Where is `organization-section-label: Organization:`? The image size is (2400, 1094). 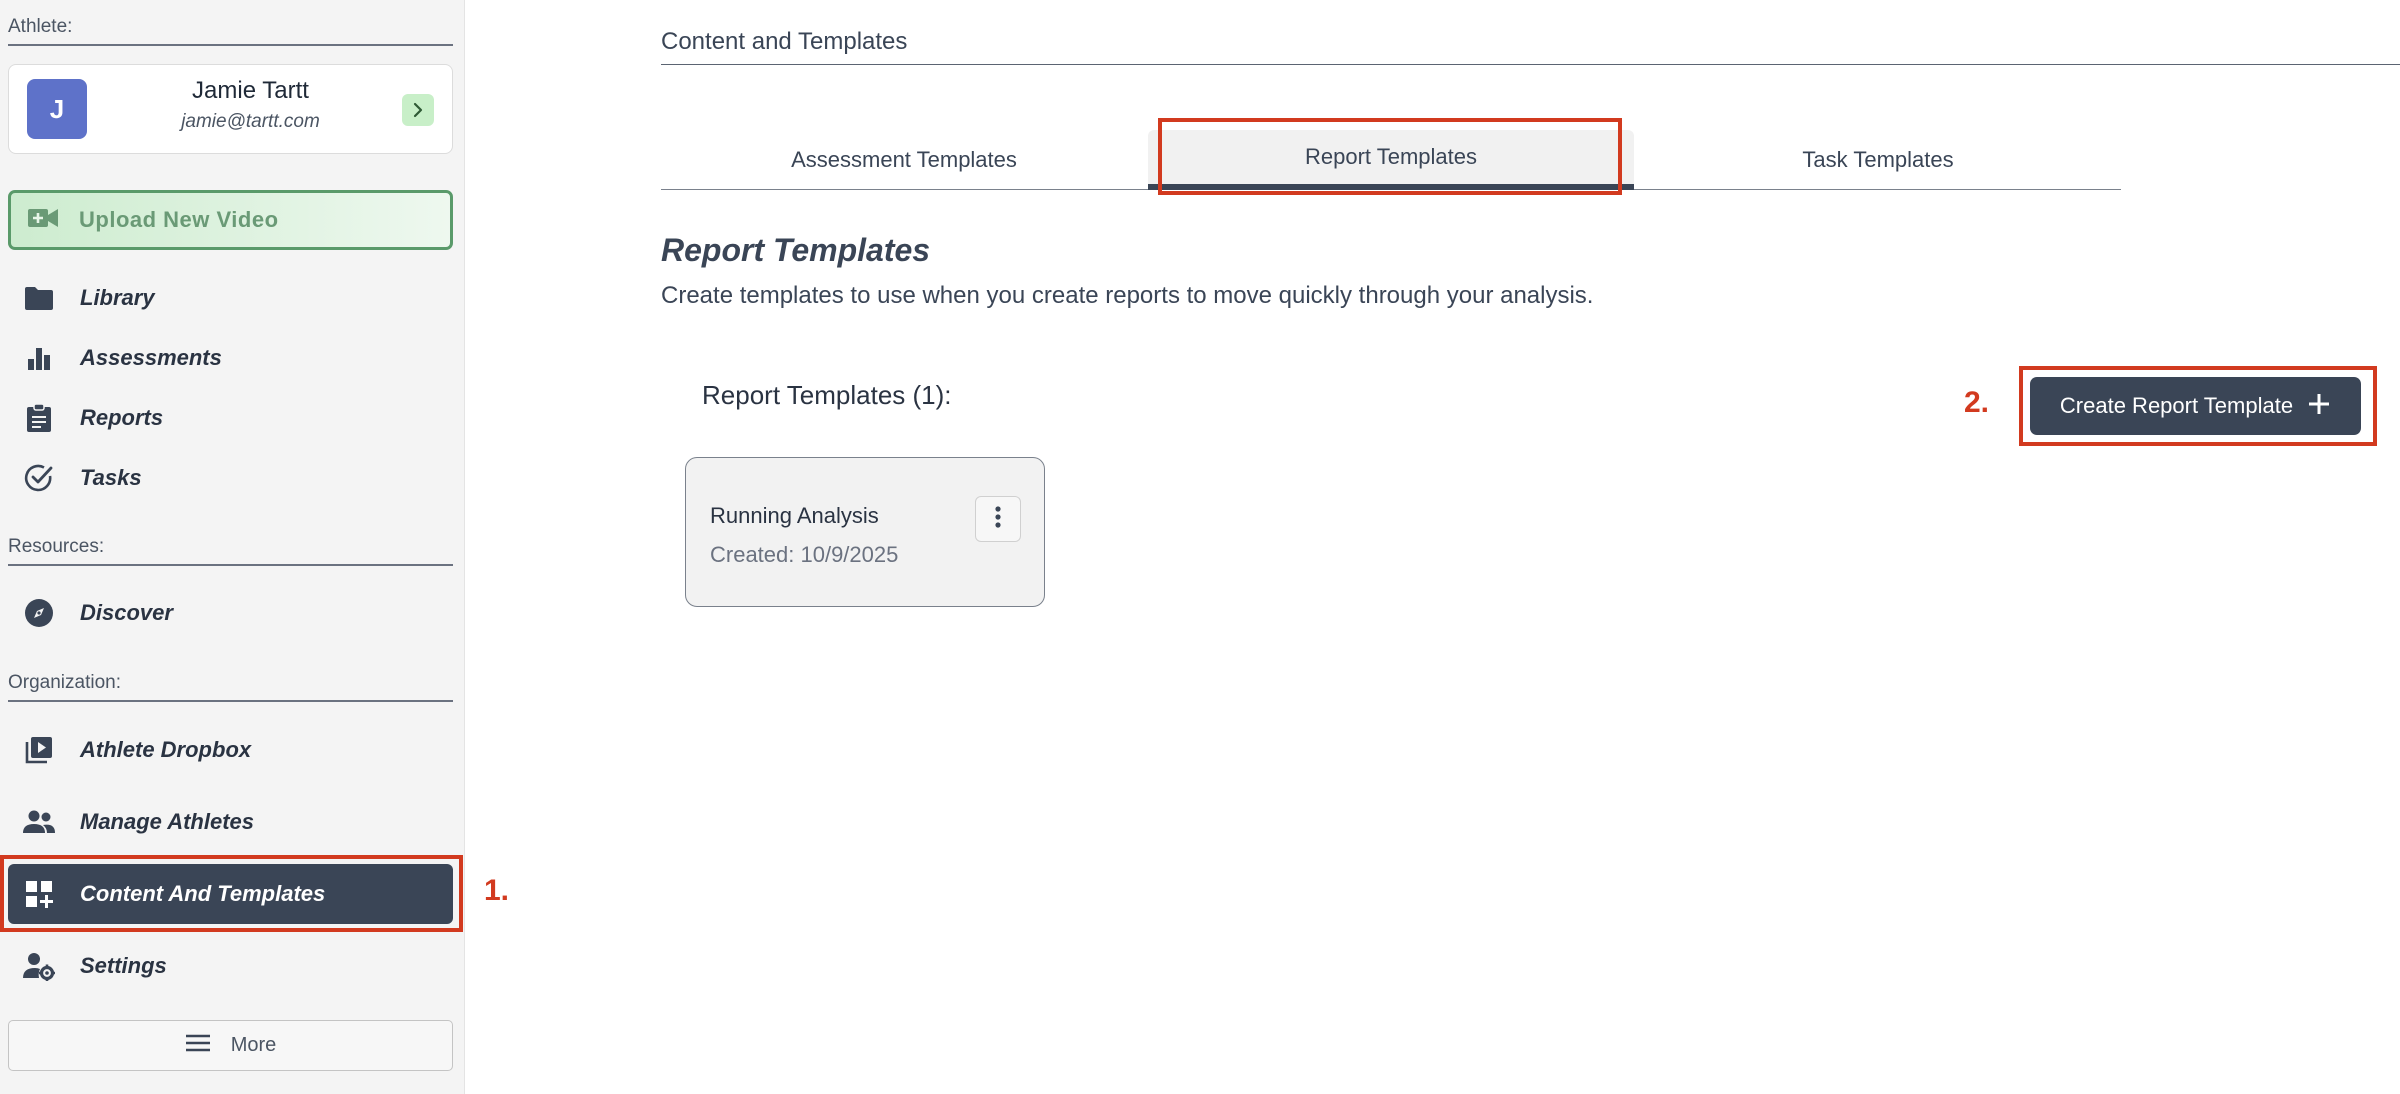 organization-section-label: Organization: is located at coordinates (65, 682).